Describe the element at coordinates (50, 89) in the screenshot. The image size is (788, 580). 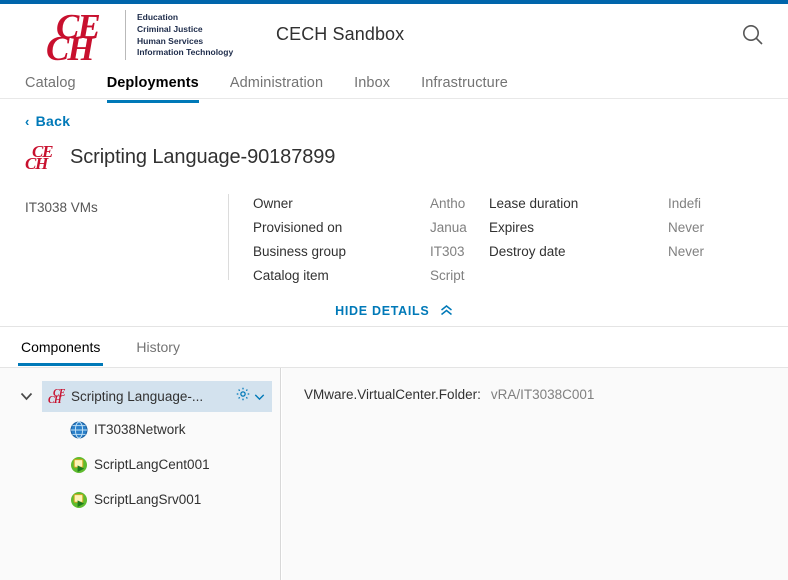
I see `nav-tab-catalog: Catalog` at that location.